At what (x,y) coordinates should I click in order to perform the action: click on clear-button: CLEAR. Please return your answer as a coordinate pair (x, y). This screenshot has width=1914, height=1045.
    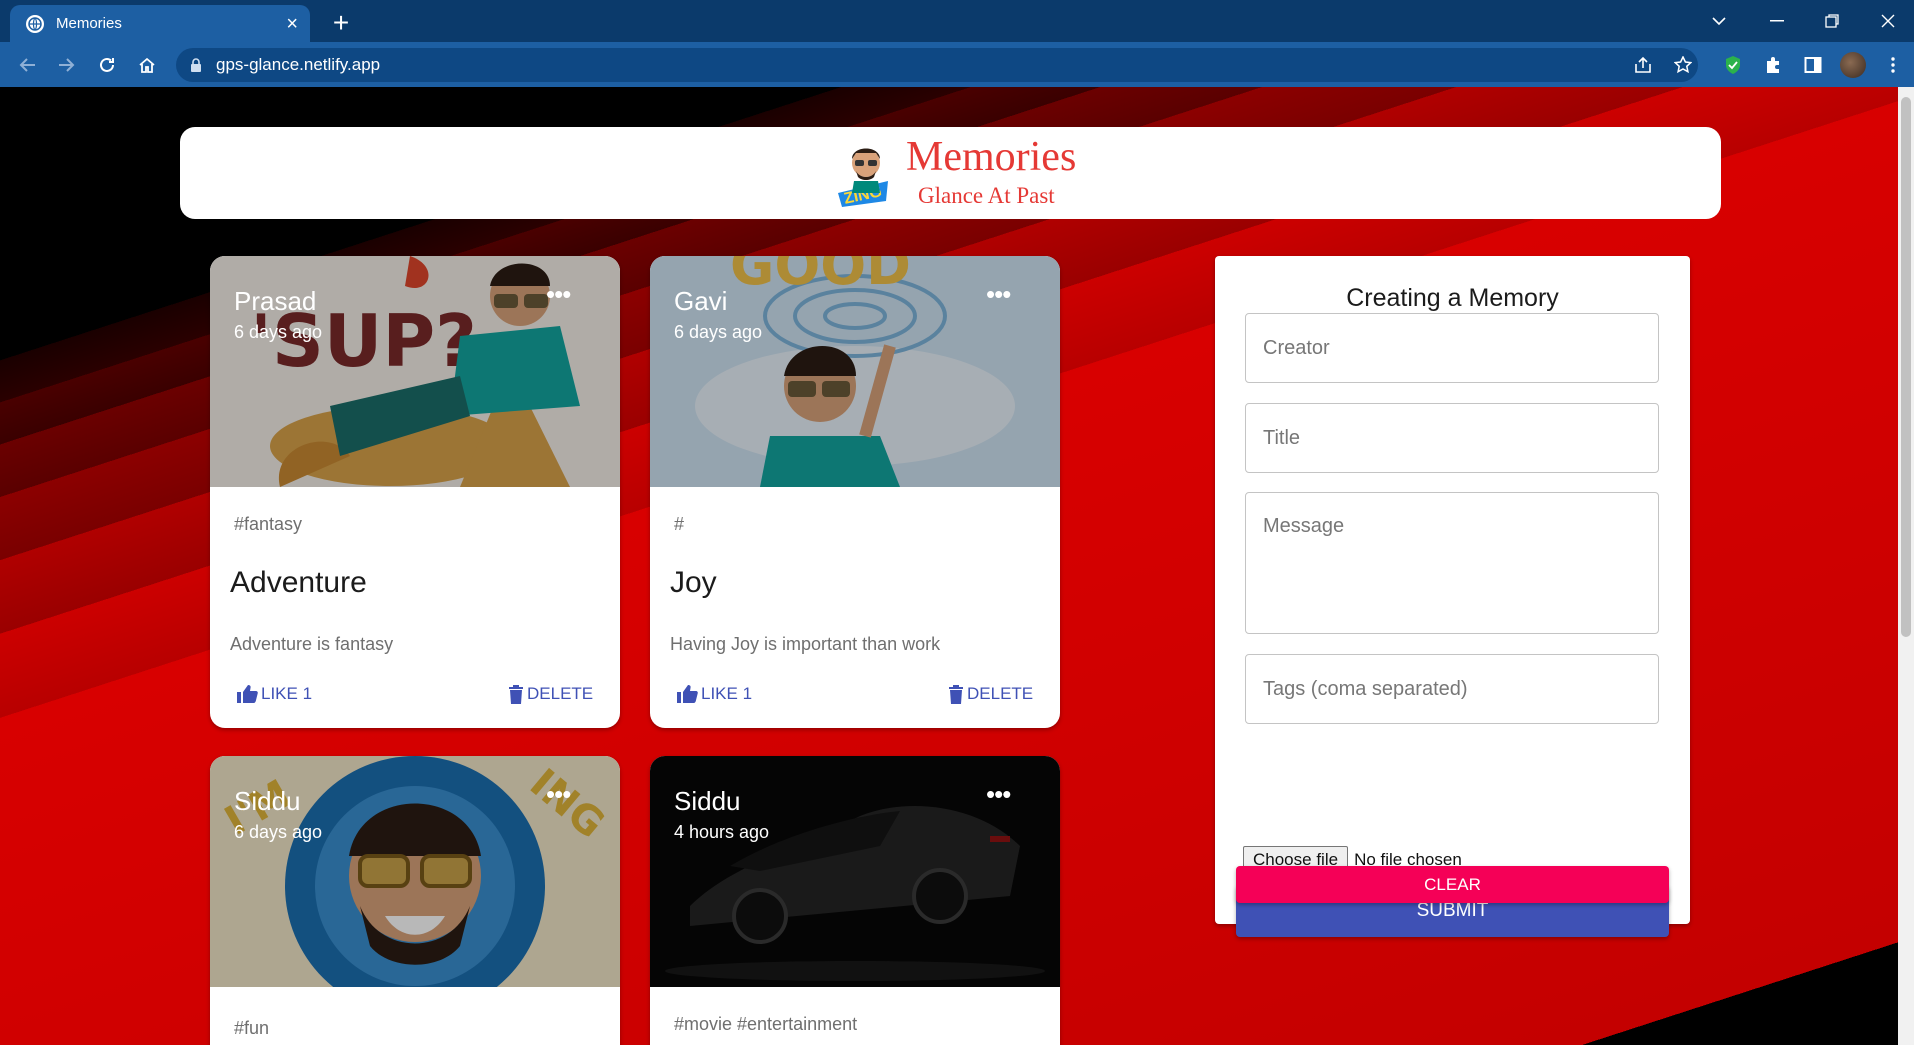
    Looking at the image, I should click on (1452, 884).